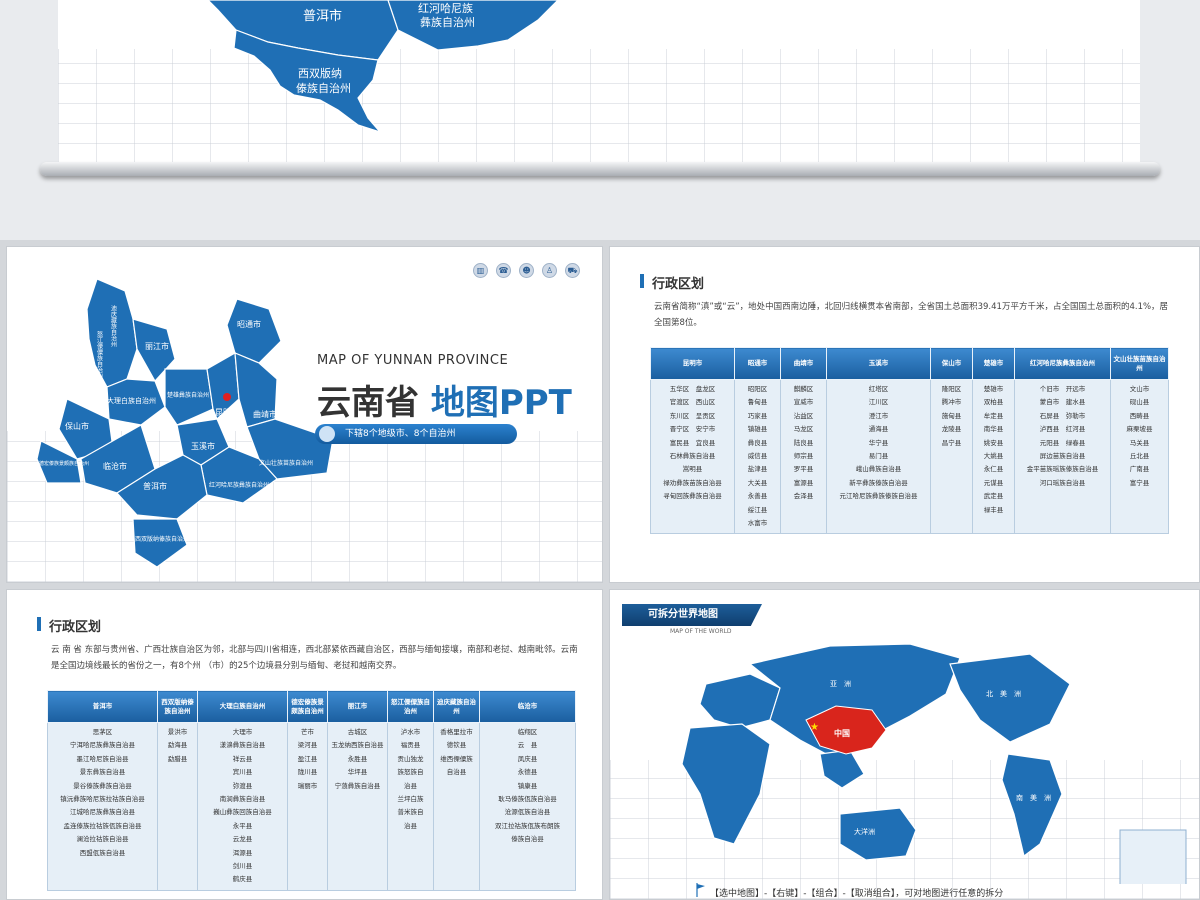 The width and height of the screenshot is (1200, 900). I want to click on list-item: 富宁县, so click(1139, 482).